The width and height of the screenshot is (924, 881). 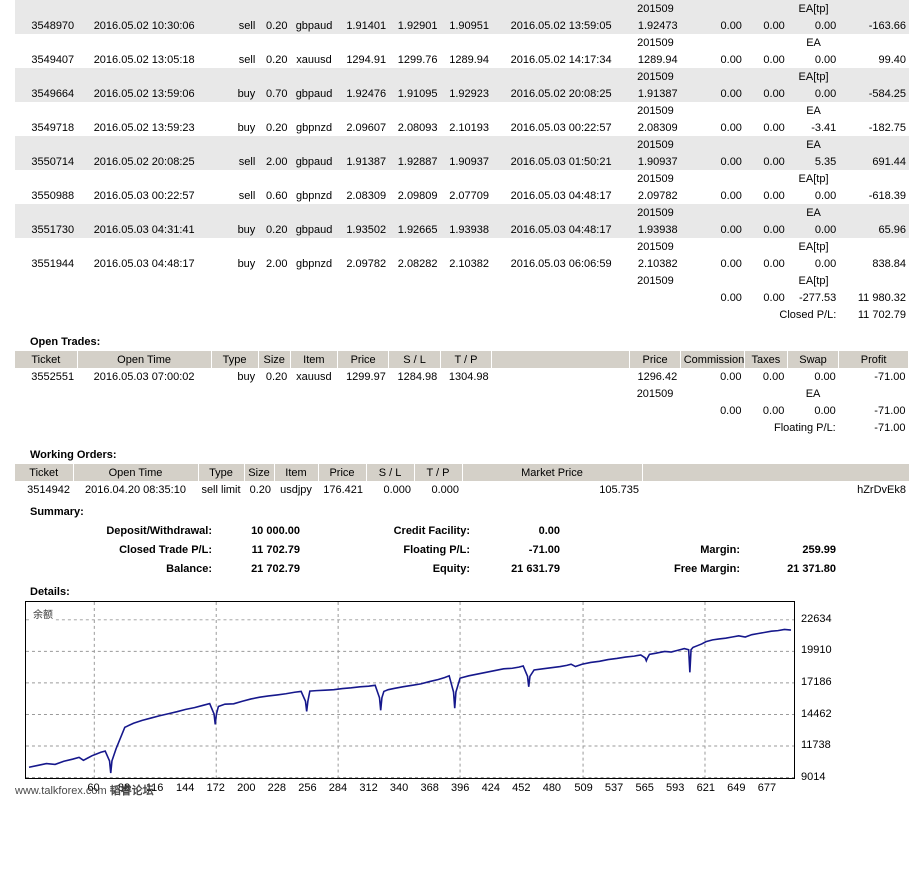 What do you see at coordinates (466, 25) in the screenshot?
I see `cell-tp: 1.90951` at bounding box center [466, 25].